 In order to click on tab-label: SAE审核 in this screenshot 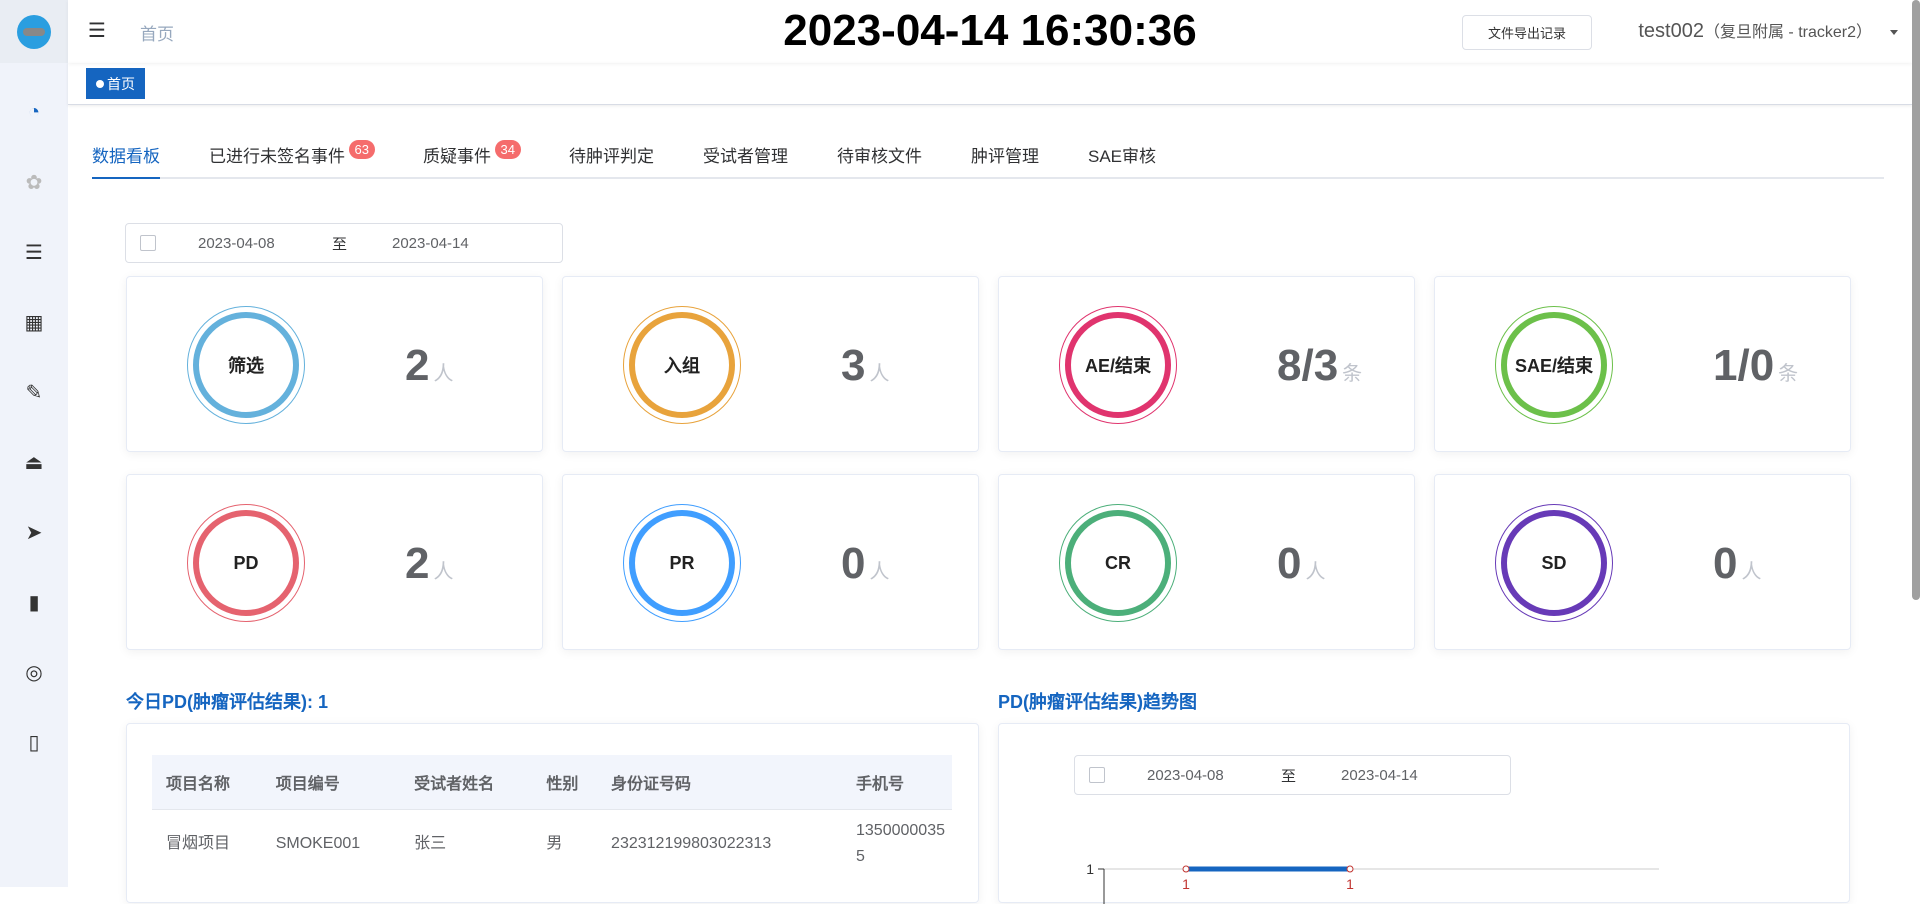, I will do `click(1122, 156)`.